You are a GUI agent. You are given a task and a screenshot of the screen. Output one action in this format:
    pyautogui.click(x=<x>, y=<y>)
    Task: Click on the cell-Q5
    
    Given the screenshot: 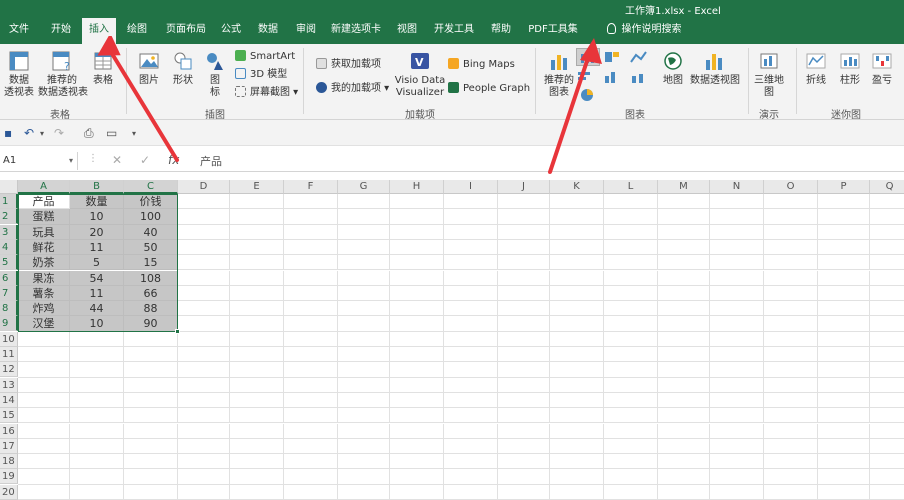 What is the action you would take?
    pyautogui.click(x=887, y=263)
    